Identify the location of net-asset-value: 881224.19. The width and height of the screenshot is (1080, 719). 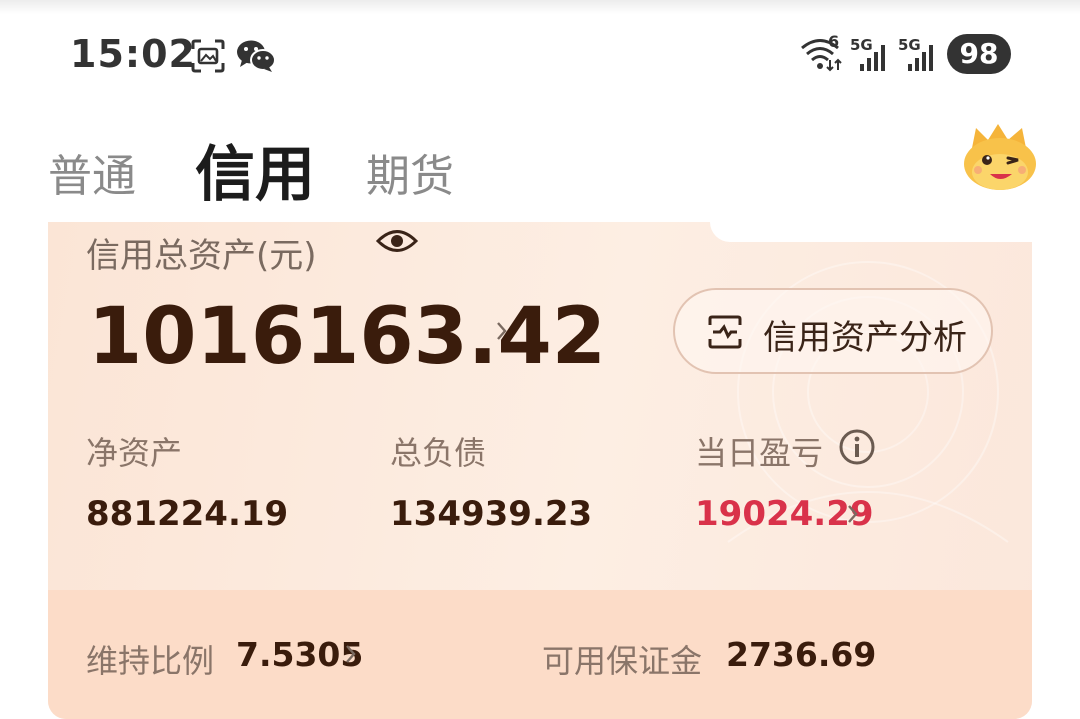
(187, 514).